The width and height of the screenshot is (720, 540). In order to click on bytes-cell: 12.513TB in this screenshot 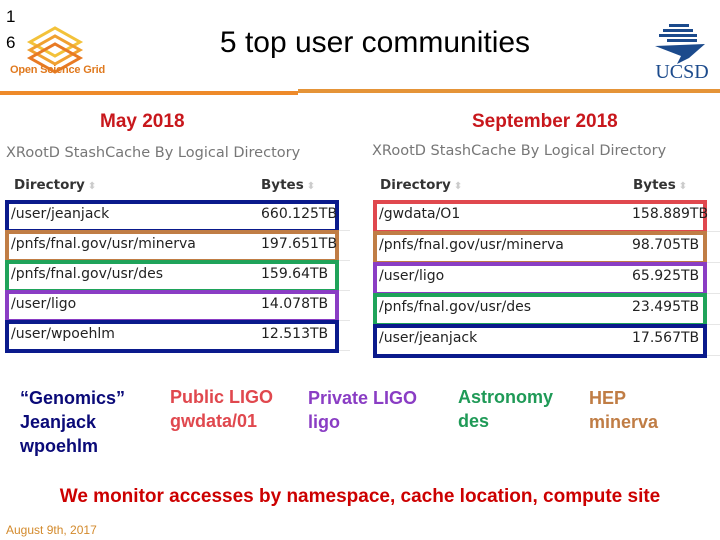, I will do `click(295, 334)`.